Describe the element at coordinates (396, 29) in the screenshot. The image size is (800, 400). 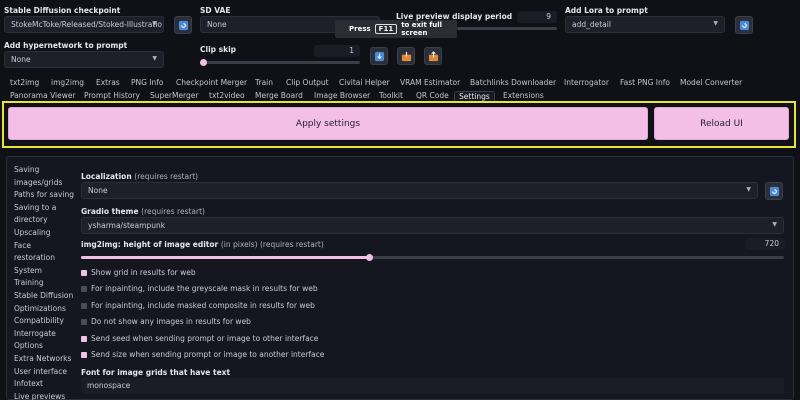
I see `fullscreen-notice: Press F11 to exit full screen` at that location.